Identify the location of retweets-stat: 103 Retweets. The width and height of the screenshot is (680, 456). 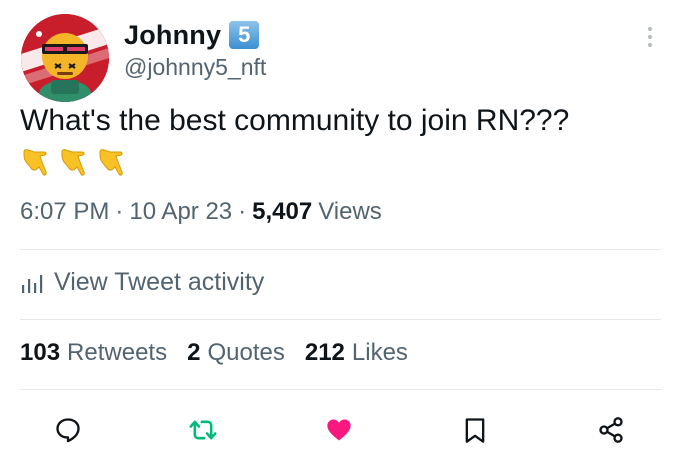
(93, 353).